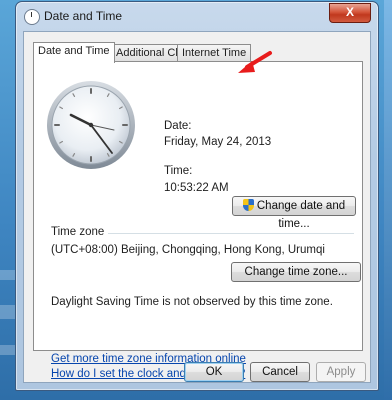 The height and width of the screenshot is (400, 392). I want to click on red-arrow-annotation, so click(255, 62).